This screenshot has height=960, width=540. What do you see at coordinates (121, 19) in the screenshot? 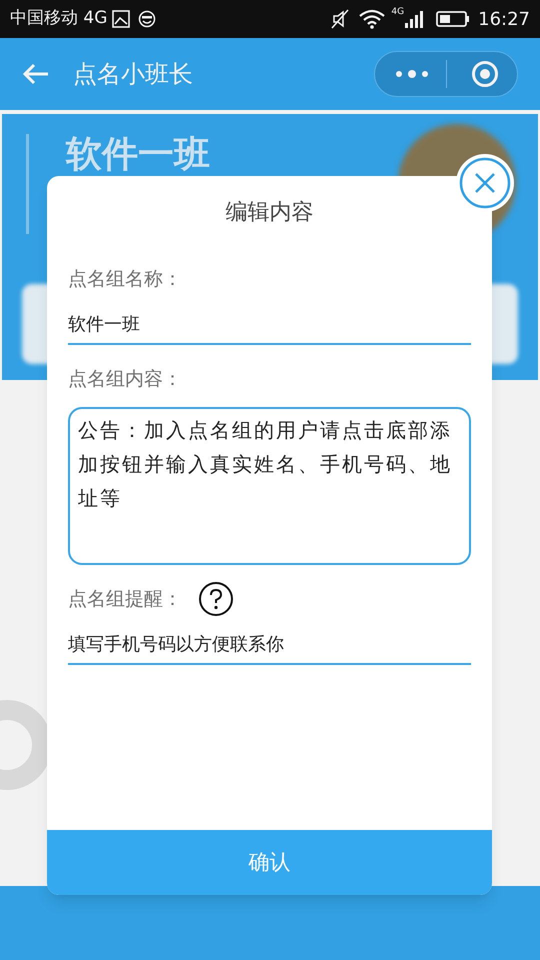
I see `image-icon` at bounding box center [121, 19].